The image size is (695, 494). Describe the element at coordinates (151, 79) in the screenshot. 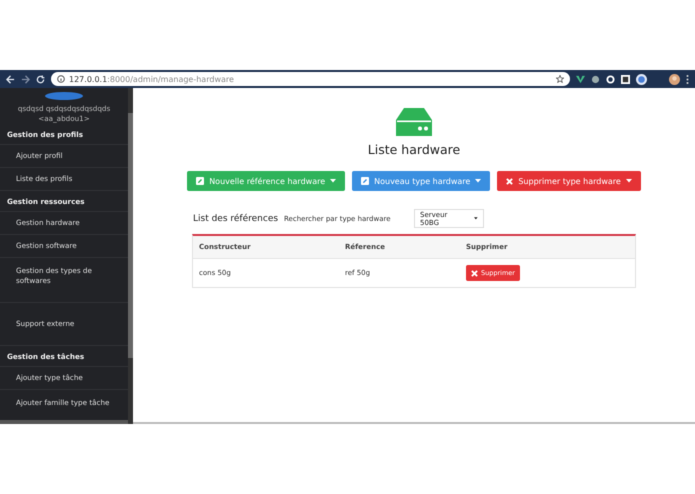

I see `url-text: 127.0.0.1:8000/admin/manage-hardware` at that location.